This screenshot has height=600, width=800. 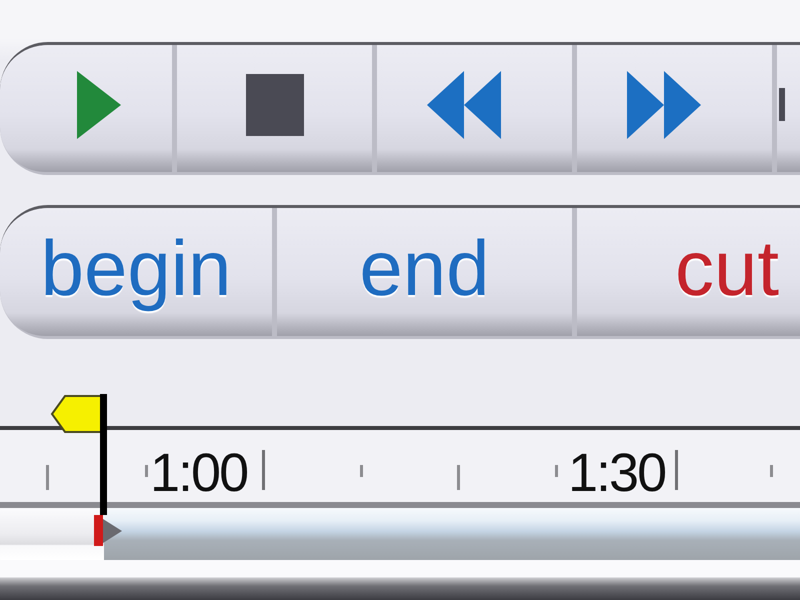 I want to click on play-button, so click(x=86, y=108).